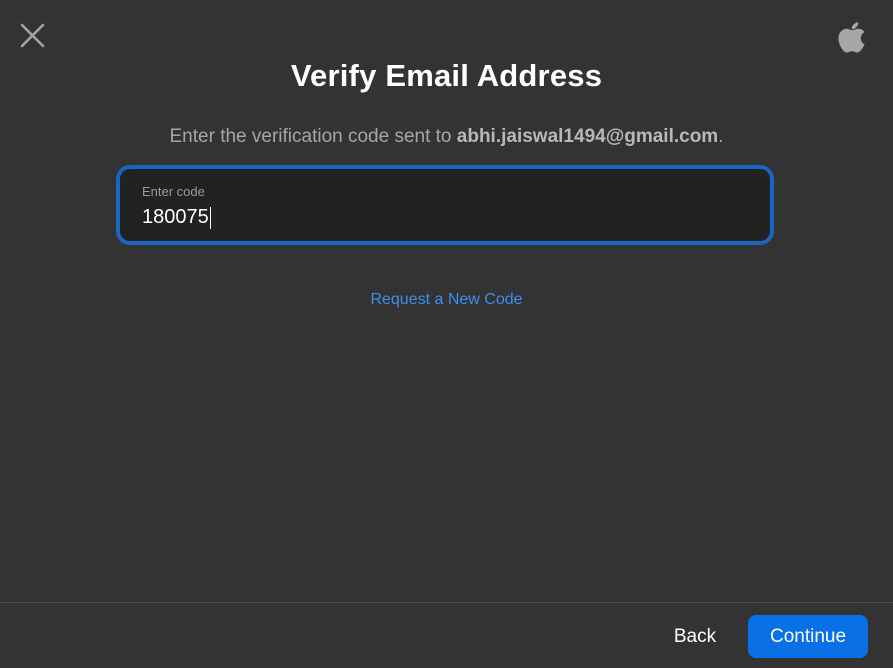  What do you see at coordinates (446, 75) in the screenshot?
I see `page-title: Verify Email Address` at bounding box center [446, 75].